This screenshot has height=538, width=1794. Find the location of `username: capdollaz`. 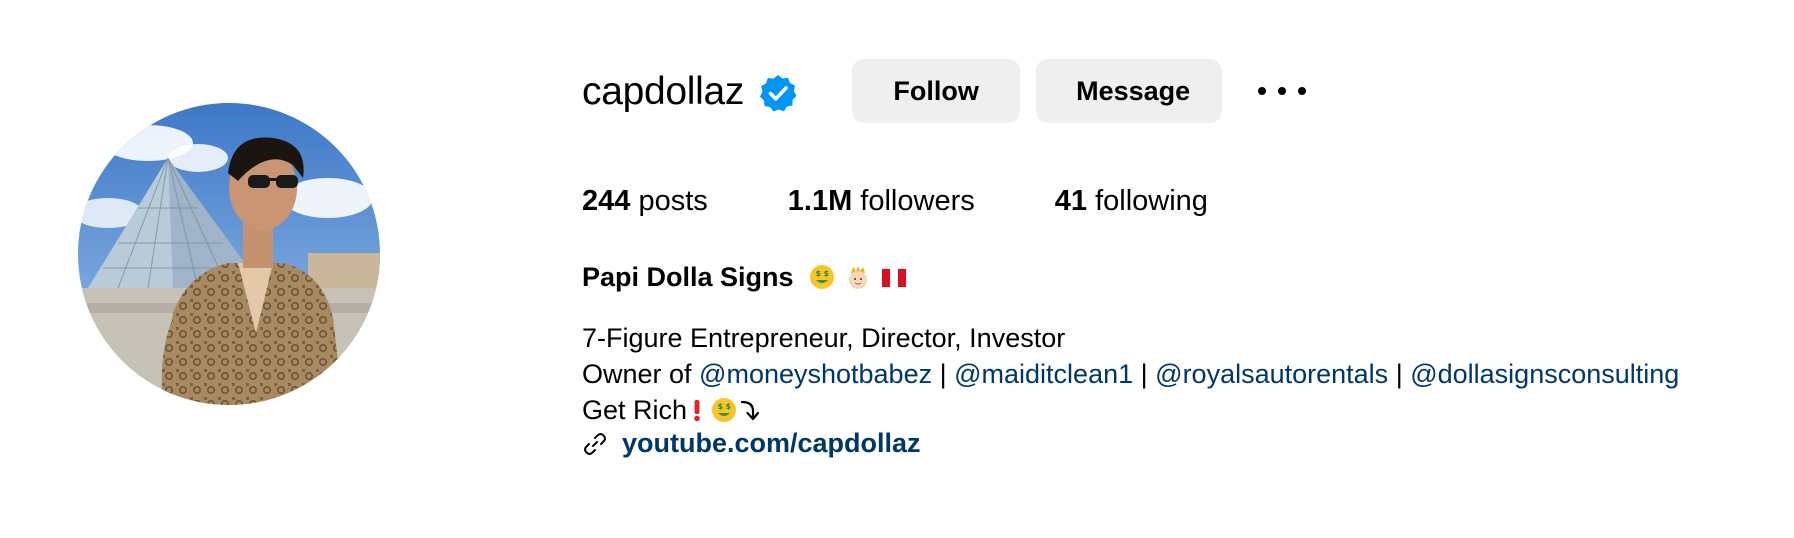

username: capdollaz is located at coordinates (663, 91).